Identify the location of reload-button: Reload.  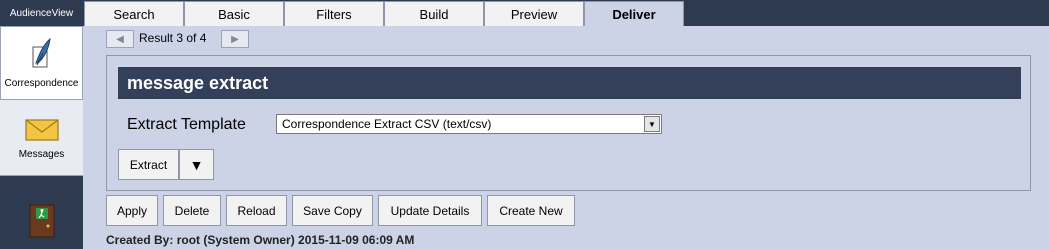
(256, 210).